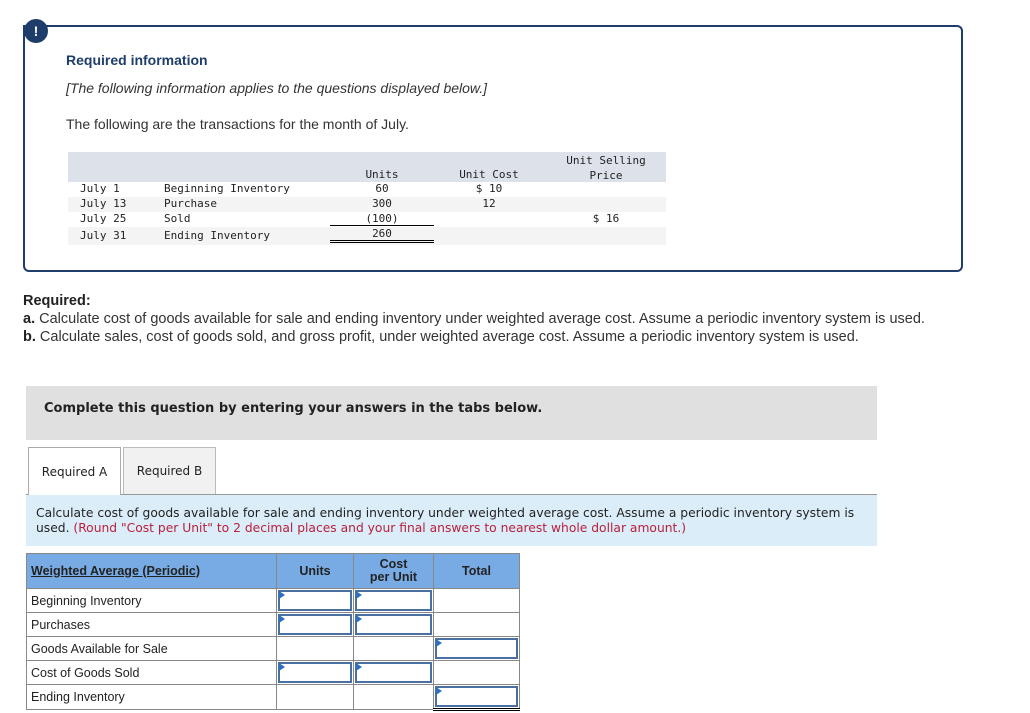 This screenshot has width=1030, height=713. Describe the element at coordinates (489, 188) in the screenshot. I see `transaction-unit-cost: $ 10` at that location.